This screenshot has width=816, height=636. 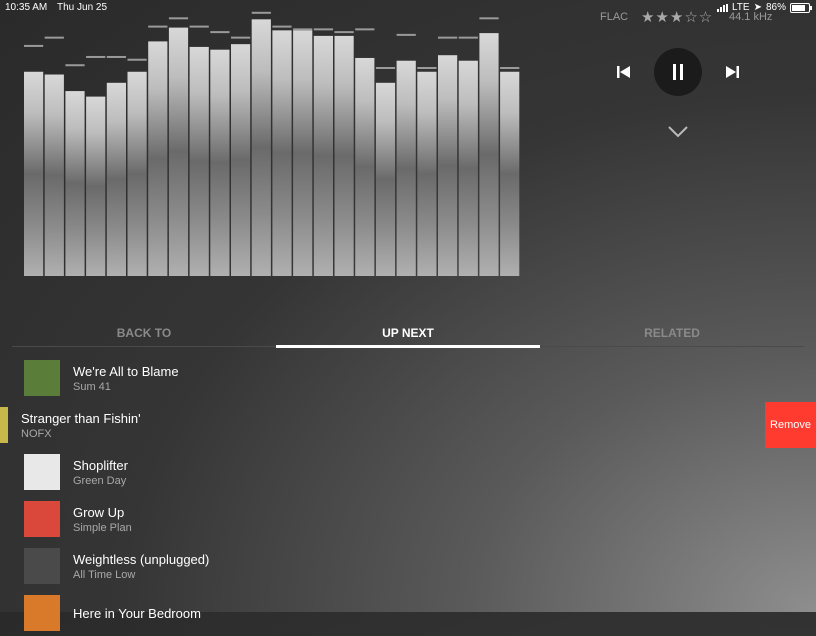 What do you see at coordinates (751, 17) in the screenshot?
I see `sample-rate: 44.1 kHz` at bounding box center [751, 17].